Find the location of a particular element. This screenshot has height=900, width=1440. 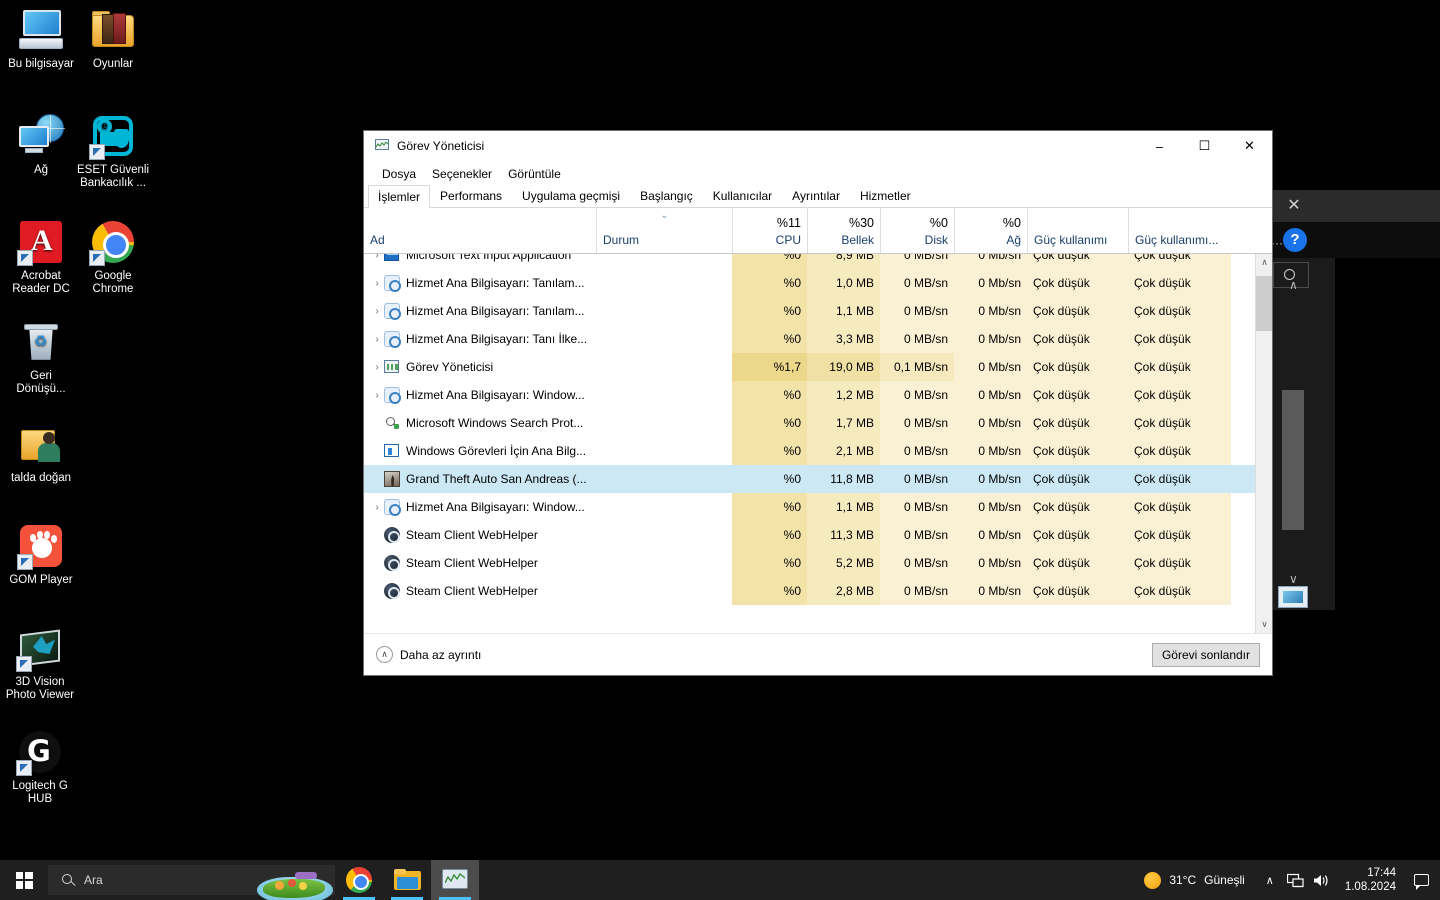

desktop-icon-logitech-ghub: G Logitech G HUB is located at coordinates (40, 767).